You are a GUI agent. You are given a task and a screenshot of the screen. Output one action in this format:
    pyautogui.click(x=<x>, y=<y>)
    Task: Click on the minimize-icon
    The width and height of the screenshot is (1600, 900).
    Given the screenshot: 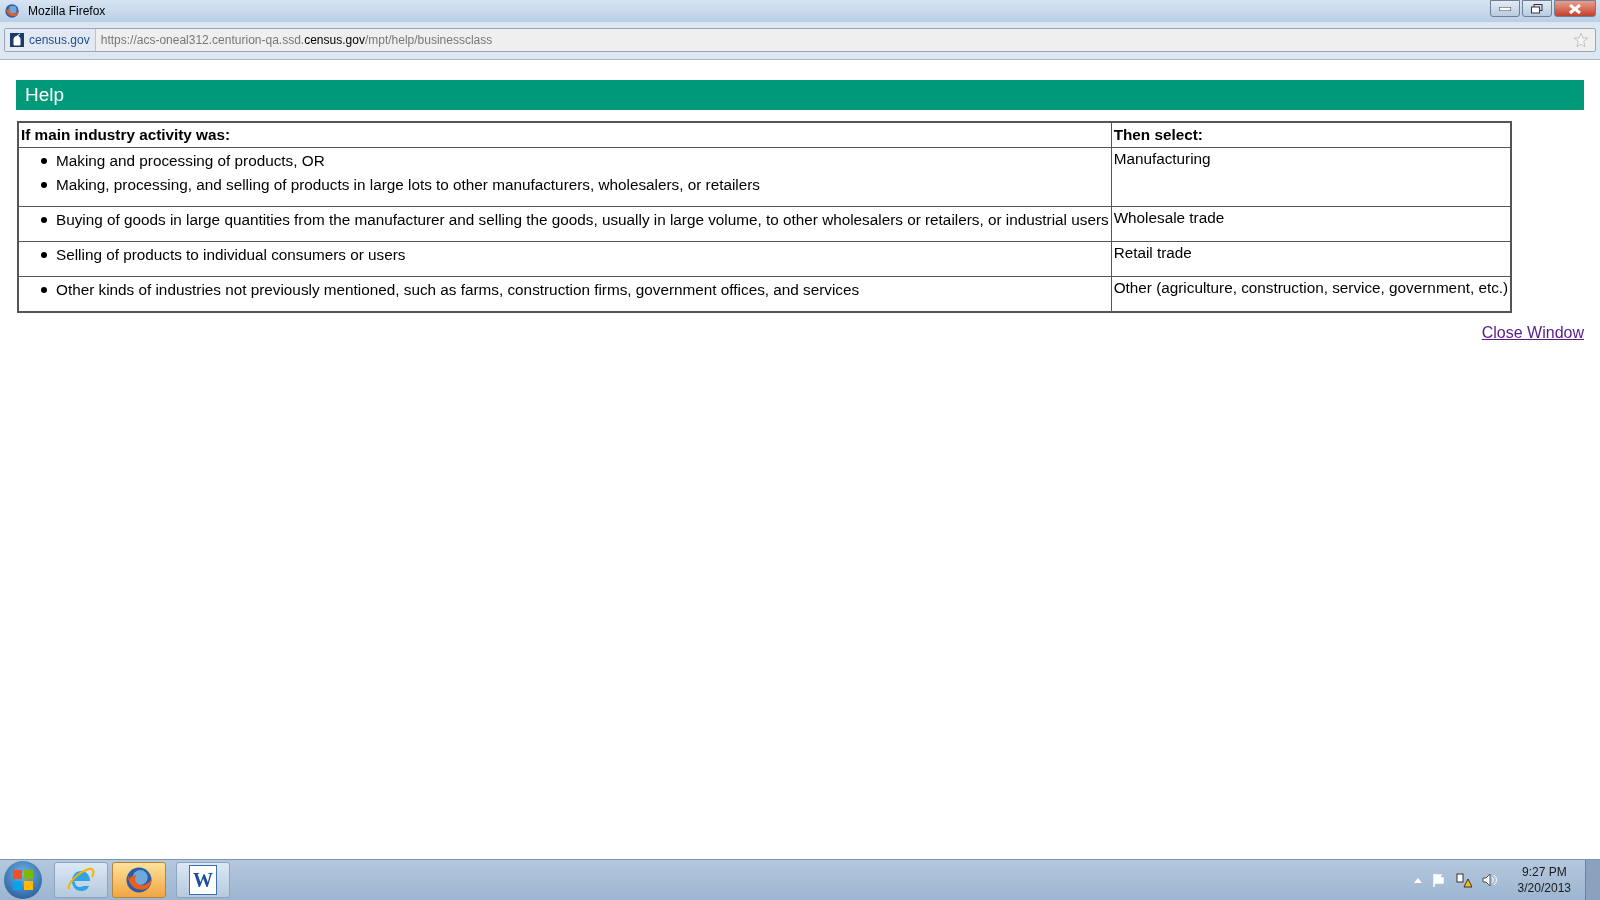 What is the action you would take?
    pyautogui.click(x=1505, y=8)
    